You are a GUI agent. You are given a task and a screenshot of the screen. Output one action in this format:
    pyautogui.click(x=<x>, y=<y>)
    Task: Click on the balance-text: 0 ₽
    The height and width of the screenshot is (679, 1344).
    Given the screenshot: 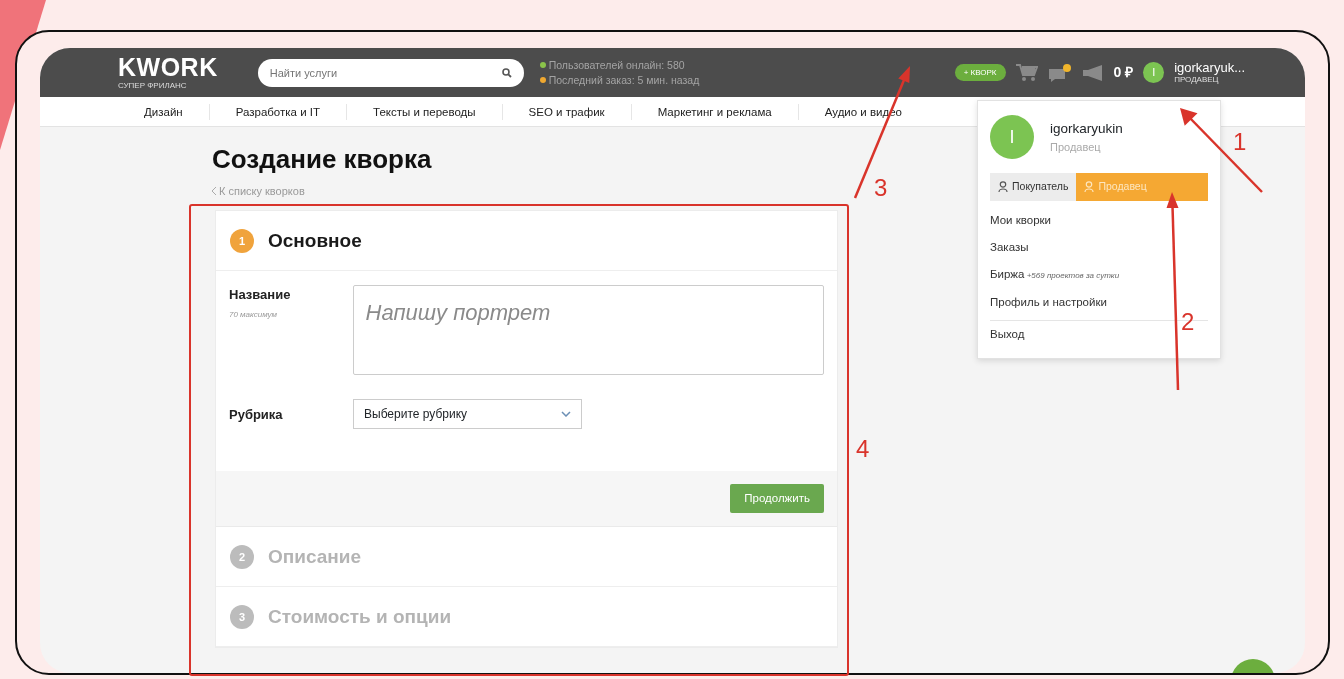 What is the action you would take?
    pyautogui.click(x=1123, y=72)
    